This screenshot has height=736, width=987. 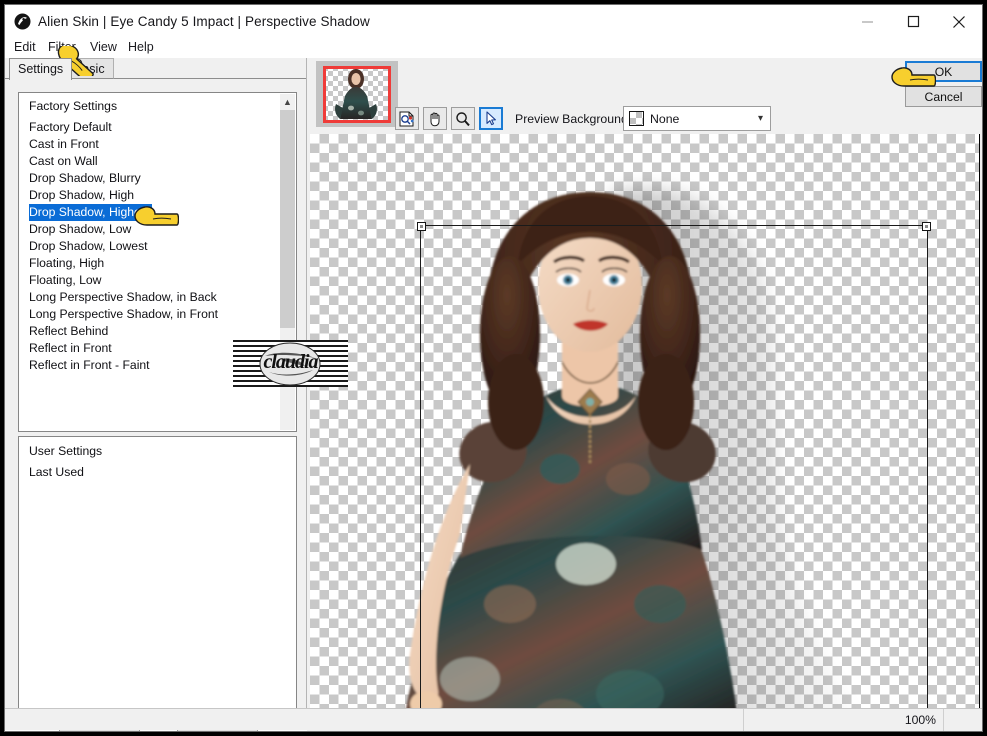 What do you see at coordinates (22, 21) in the screenshot?
I see `app-icon` at bounding box center [22, 21].